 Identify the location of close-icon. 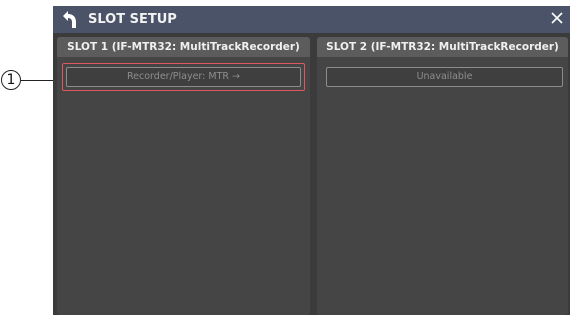
(557, 18).